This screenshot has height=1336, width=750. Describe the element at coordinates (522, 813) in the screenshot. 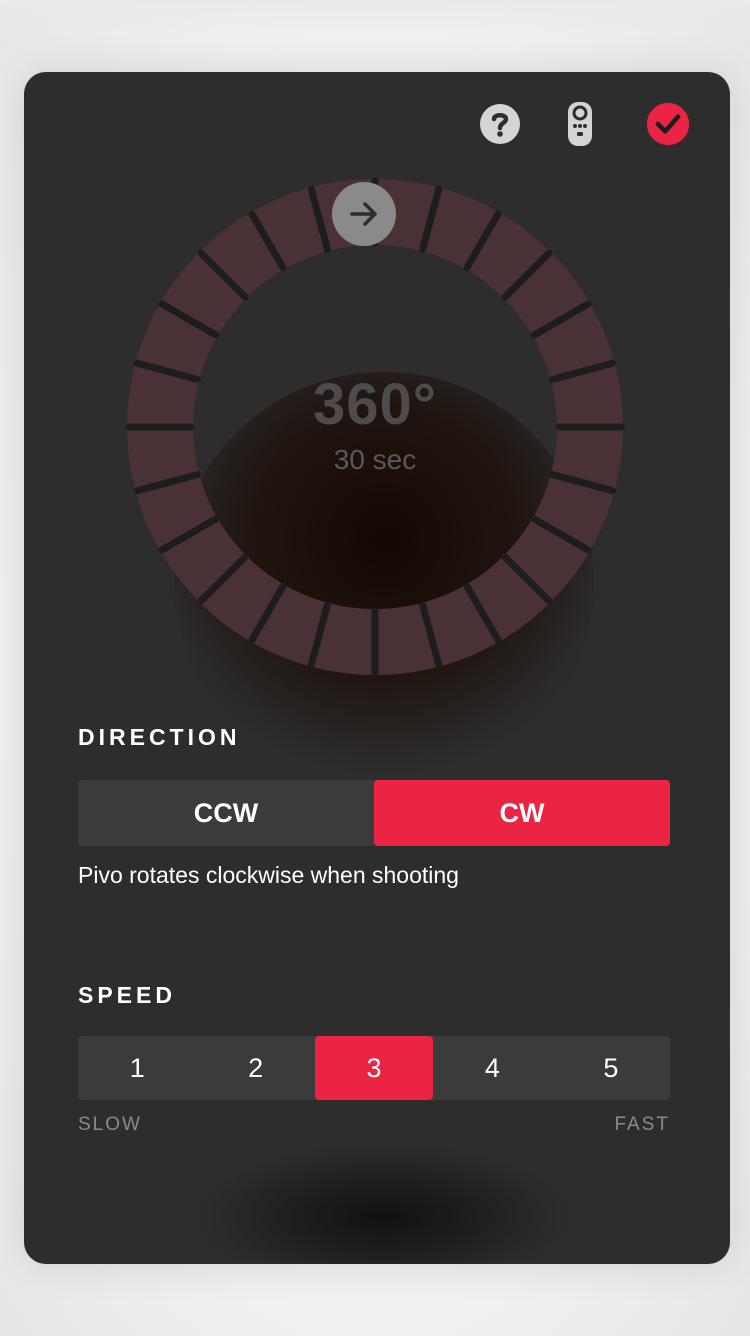

I see `direction-option-cw: CW` at that location.